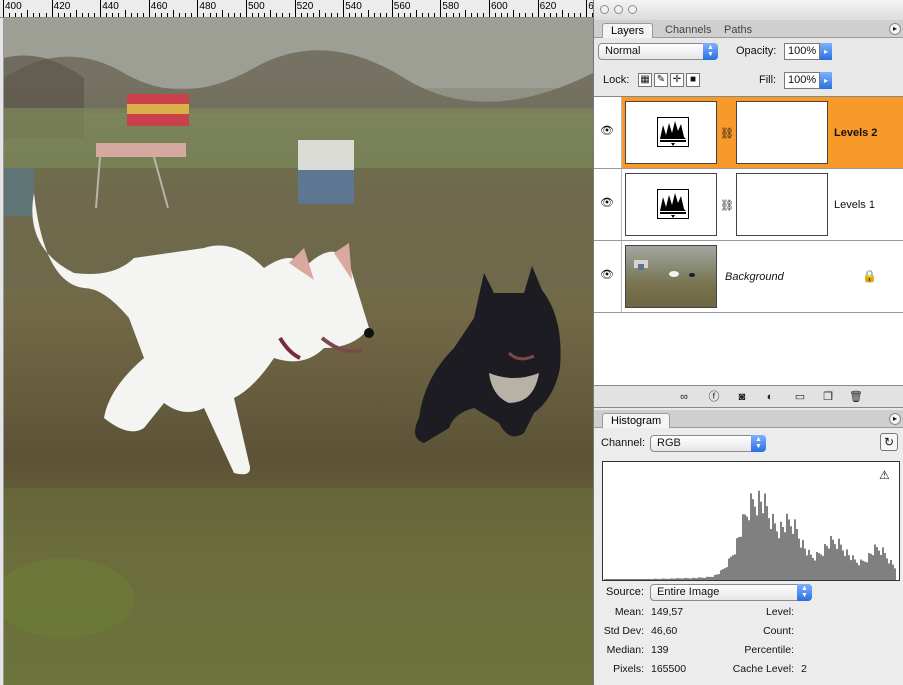  Describe the element at coordinates (802, 80) in the screenshot. I see `fill-input: 100%` at that location.